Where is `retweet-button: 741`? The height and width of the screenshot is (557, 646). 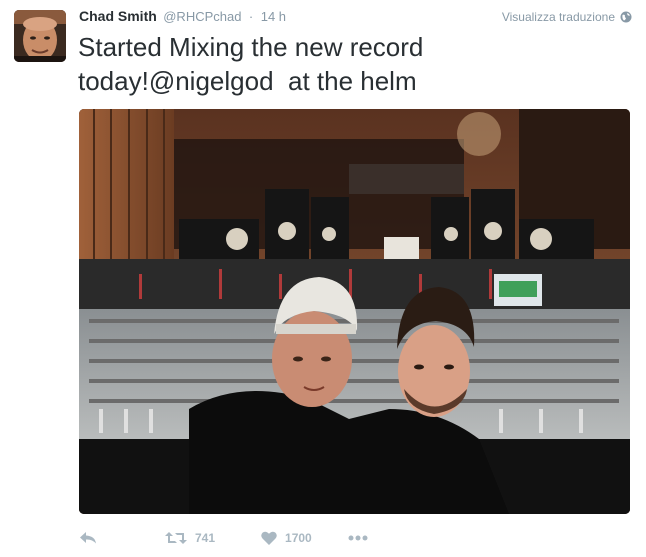
retweet-button: 741 is located at coordinates (190, 538).